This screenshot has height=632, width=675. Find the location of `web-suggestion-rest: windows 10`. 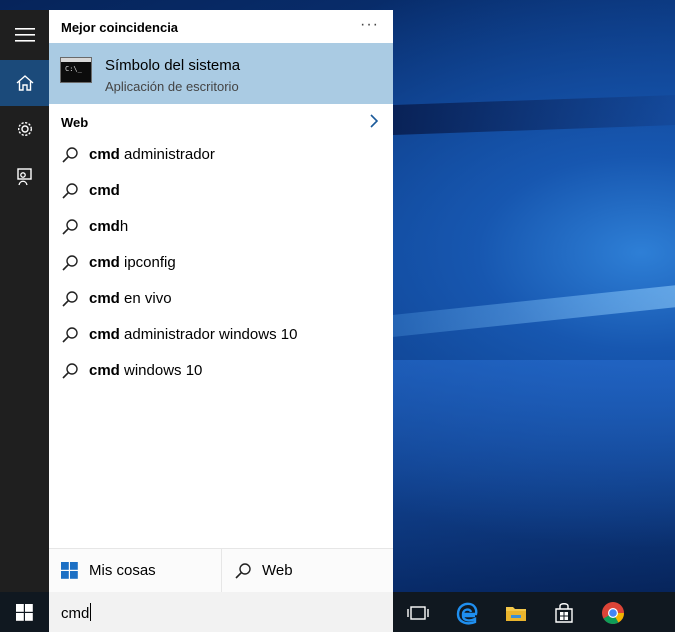

web-suggestion-rest: windows 10 is located at coordinates (161, 370).